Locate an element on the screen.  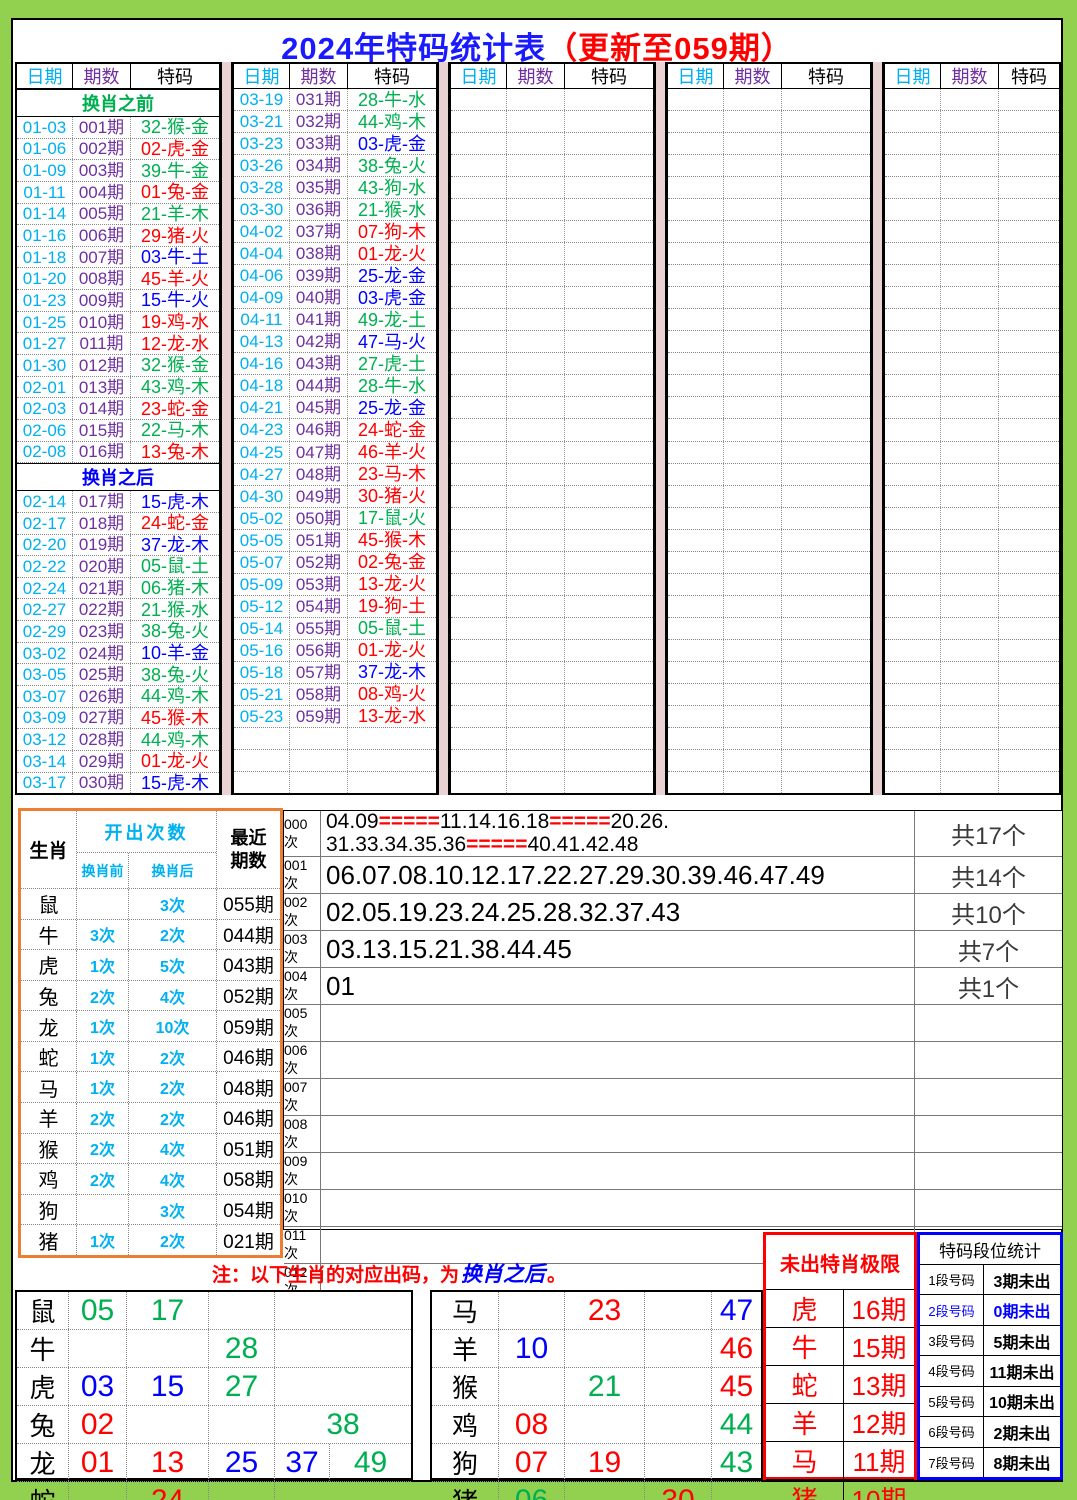
cell-period: 024期 is located at coordinates (102, 653).